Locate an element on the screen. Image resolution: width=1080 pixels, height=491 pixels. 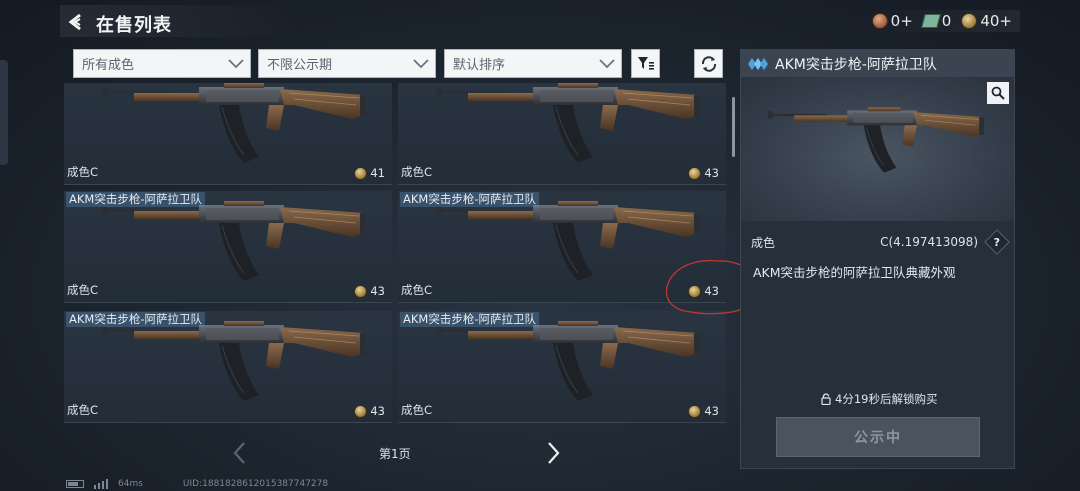
dropdown-value: 所有成色 is located at coordinates (108, 65).